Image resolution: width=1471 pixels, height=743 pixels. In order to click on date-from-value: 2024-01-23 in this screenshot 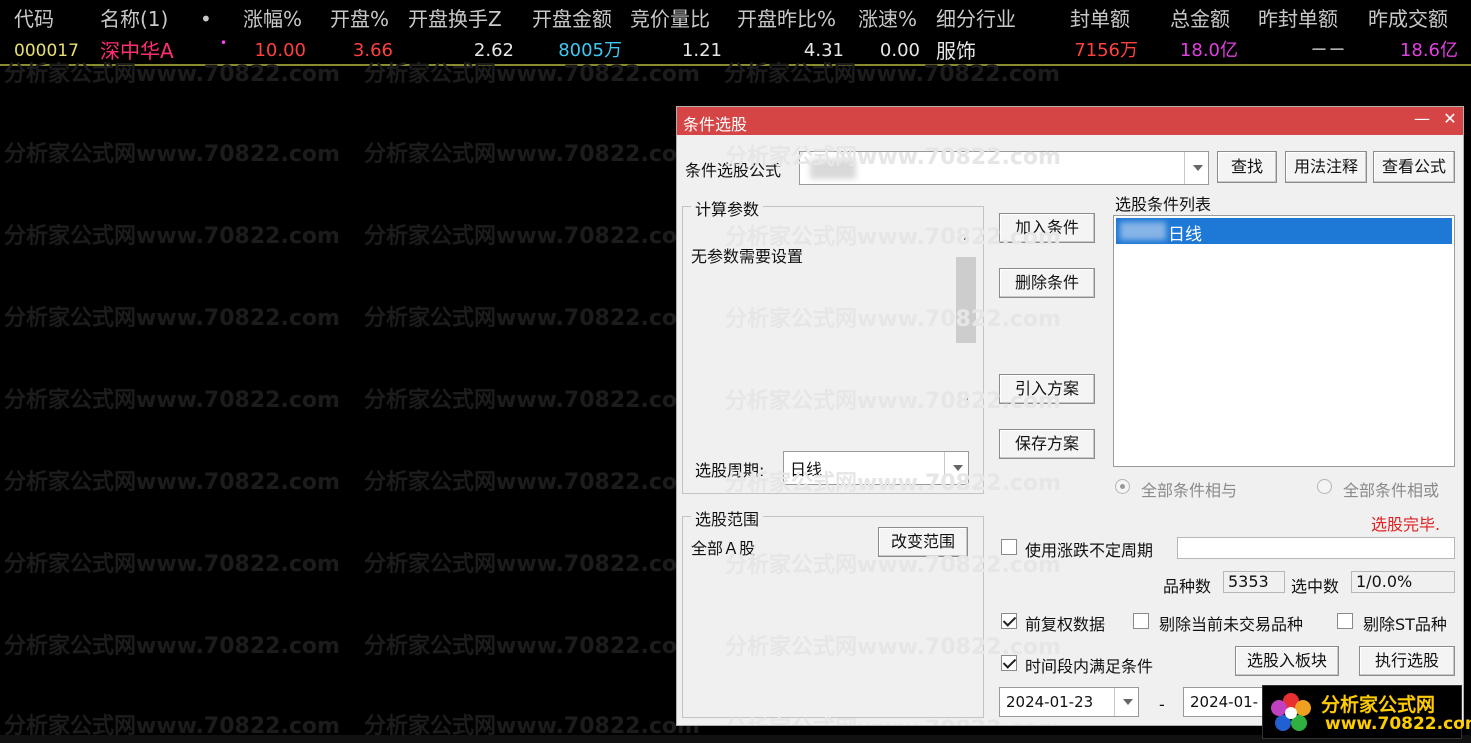, I will do `click(1050, 702)`.